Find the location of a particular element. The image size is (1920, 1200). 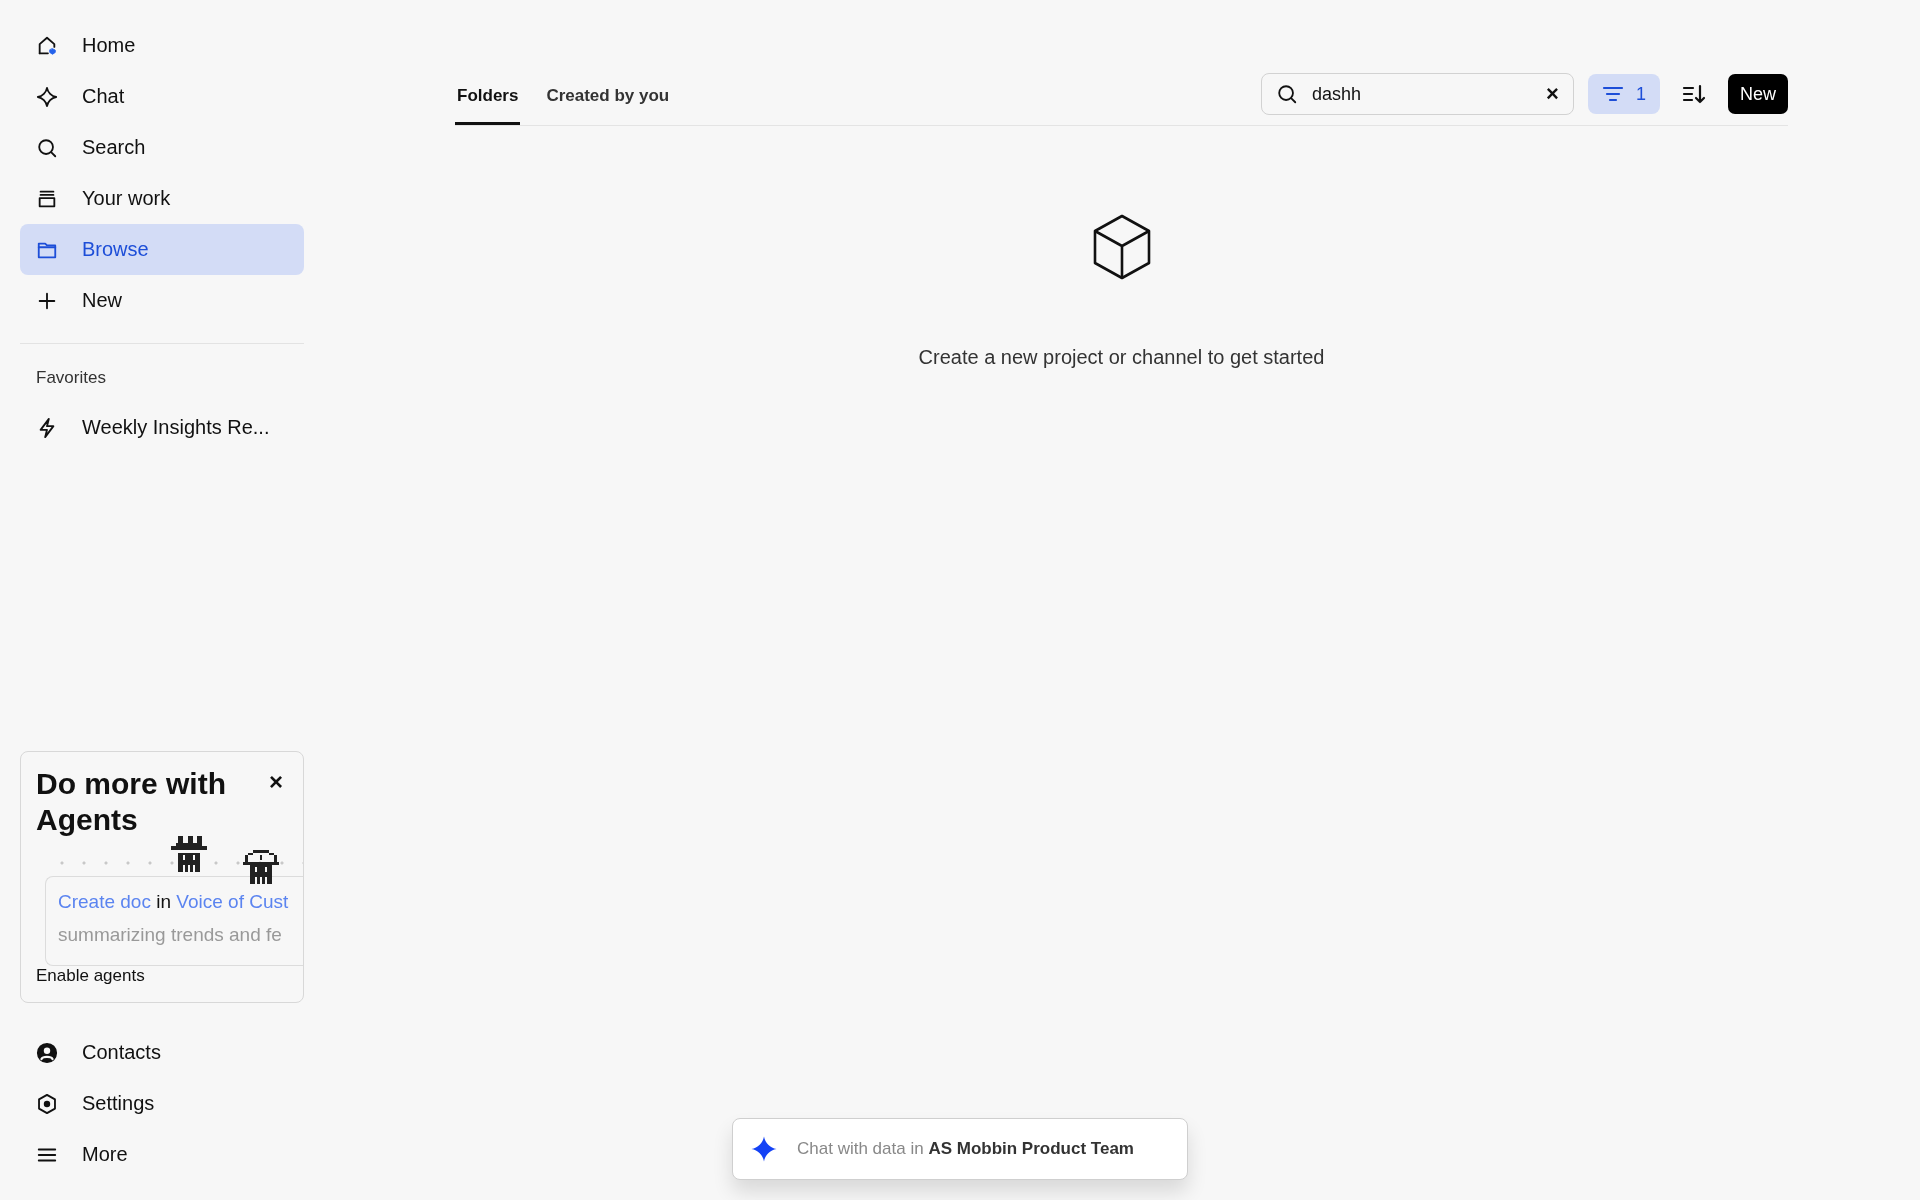

cube-icon is located at coordinates (1121, 247).